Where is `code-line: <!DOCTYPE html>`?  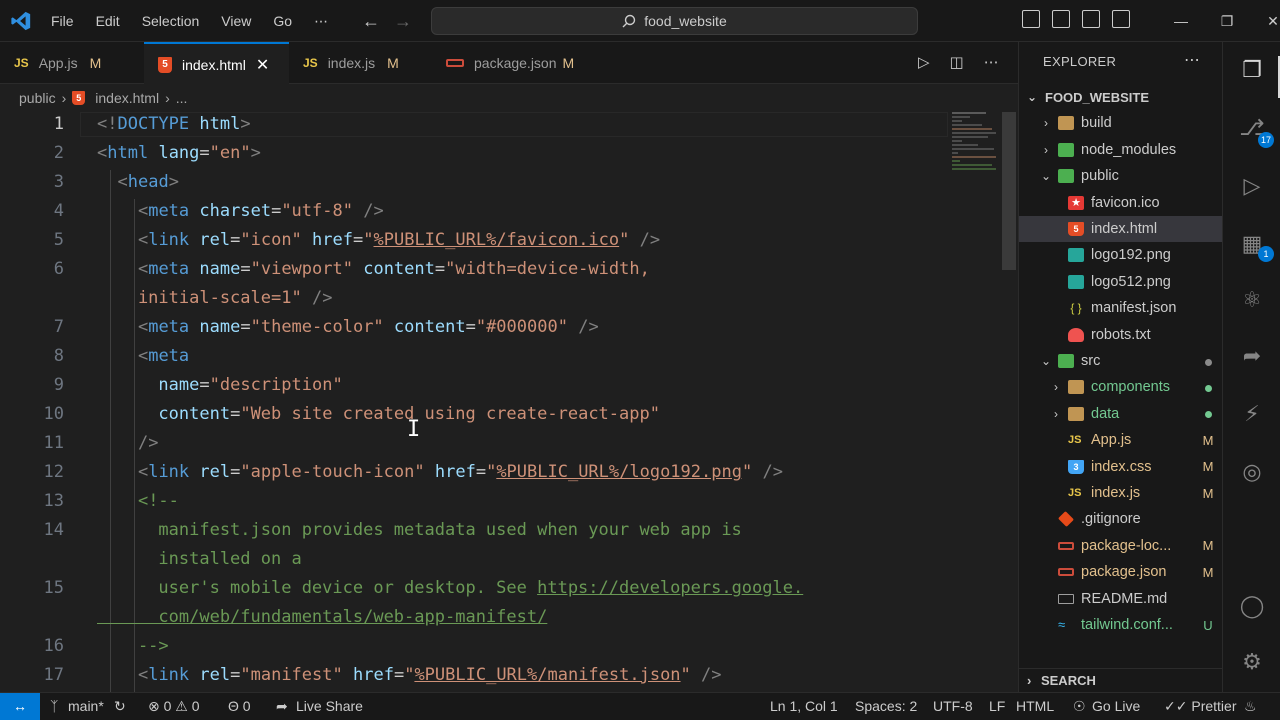 code-line: <!DOCTYPE html> is located at coordinates (174, 125).